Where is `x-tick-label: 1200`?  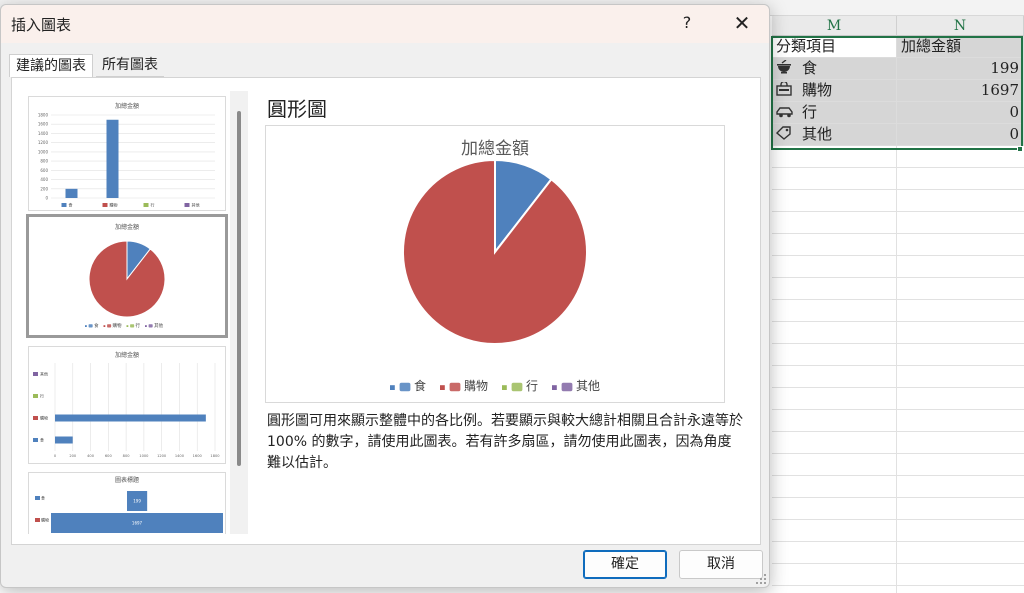 x-tick-label: 1200 is located at coordinates (162, 456).